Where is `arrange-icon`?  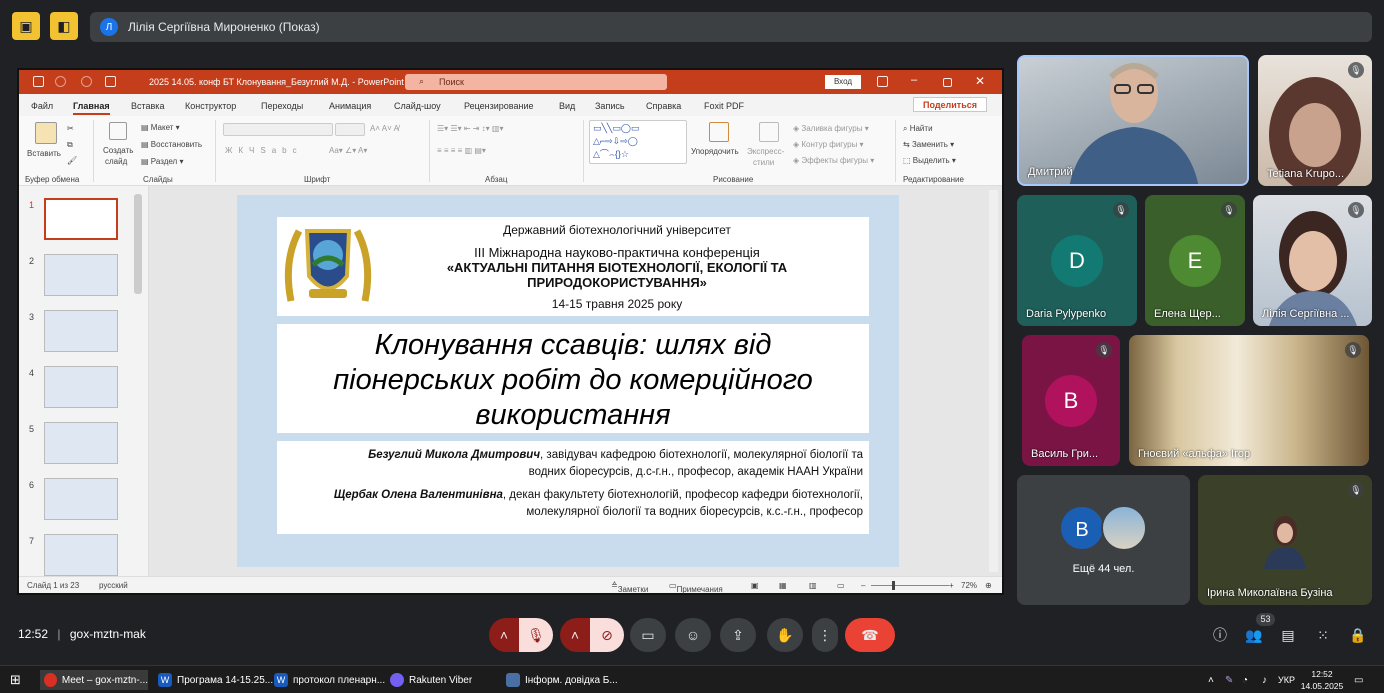 arrange-icon is located at coordinates (719, 132).